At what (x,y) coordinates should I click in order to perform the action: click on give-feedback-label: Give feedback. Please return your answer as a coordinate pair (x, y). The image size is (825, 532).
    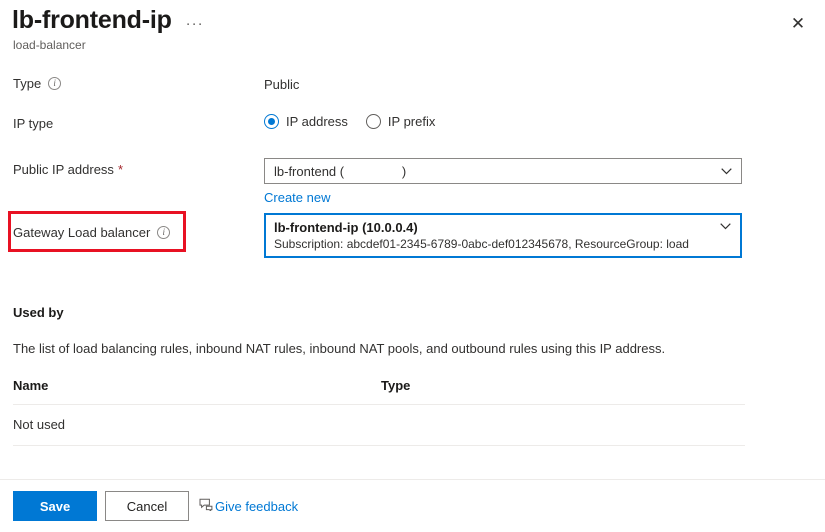
    Looking at the image, I should click on (257, 506).